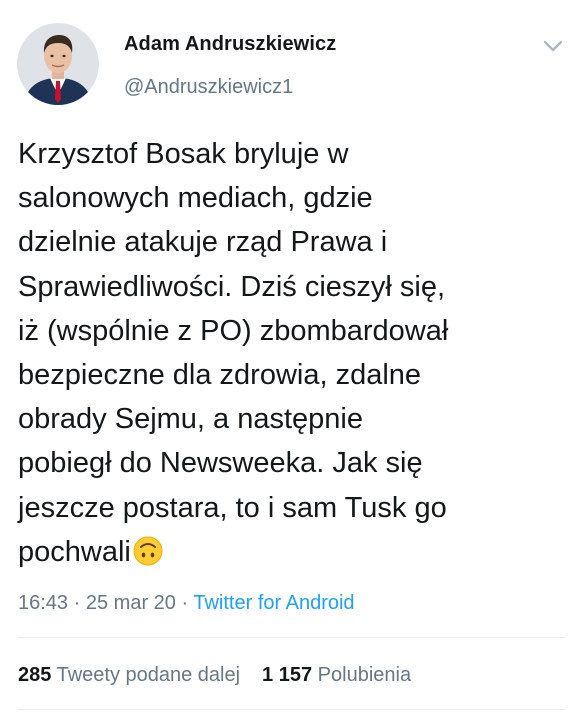 The image size is (583, 720). Describe the element at coordinates (183, 154) in the screenshot. I see `tweet-line: Krzysztof Bosak bryluje w` at that location.